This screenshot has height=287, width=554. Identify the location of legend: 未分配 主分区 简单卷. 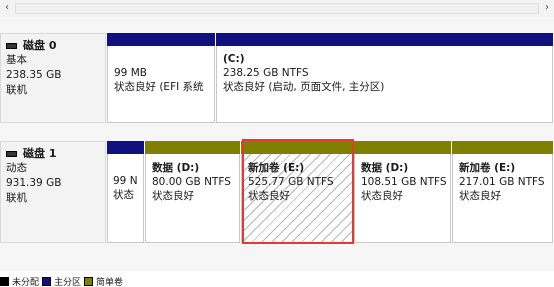
(61, 281).